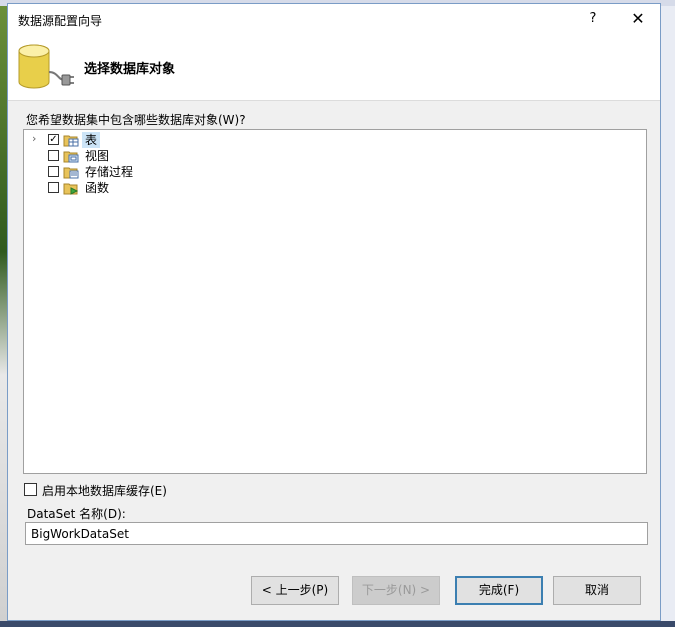  Describe the element at coordinates (334, 19) in the screenshot. I see `title-bar: 数据源配置向导 ? ✕` at that location.